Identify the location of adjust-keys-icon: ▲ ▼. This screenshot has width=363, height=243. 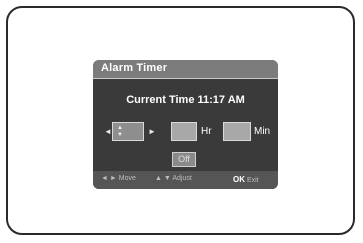
(163, 178).